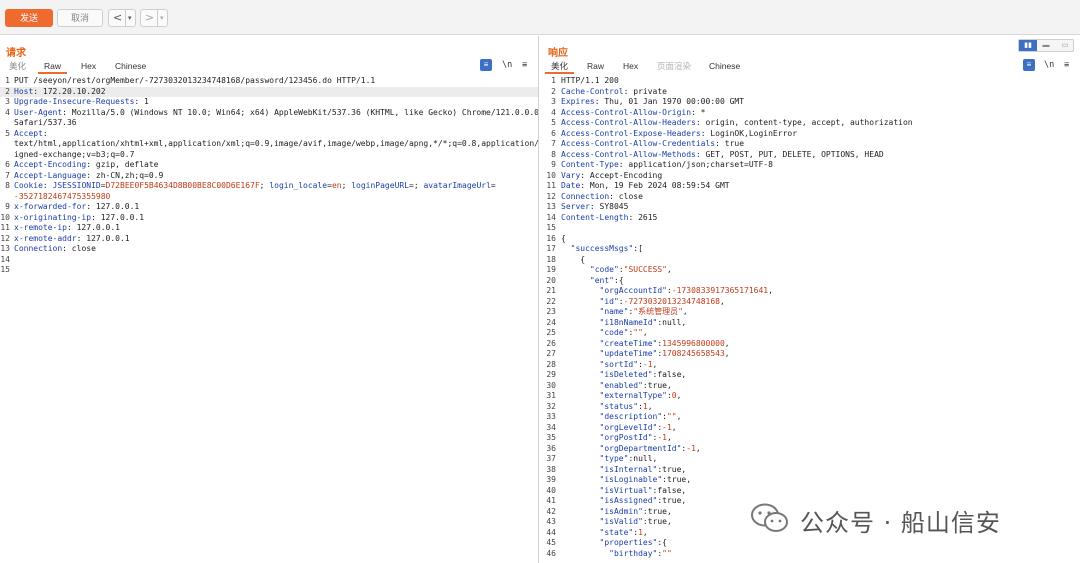  Describe the element at coordinates (602, 197) in the screenshot. I see `line-content: Connection: close` at that location.